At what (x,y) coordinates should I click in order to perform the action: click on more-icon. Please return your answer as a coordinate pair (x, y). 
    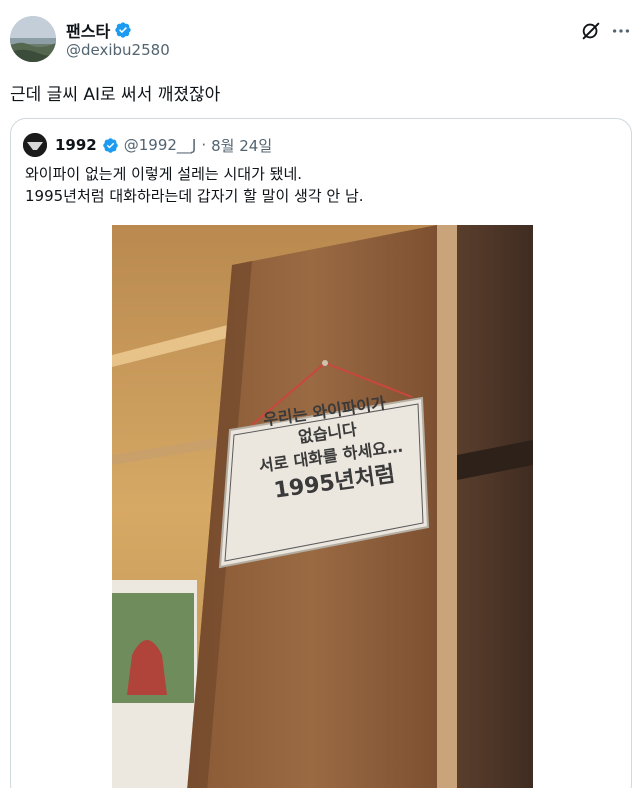
    Looking at the image, I should click on (621, 31).